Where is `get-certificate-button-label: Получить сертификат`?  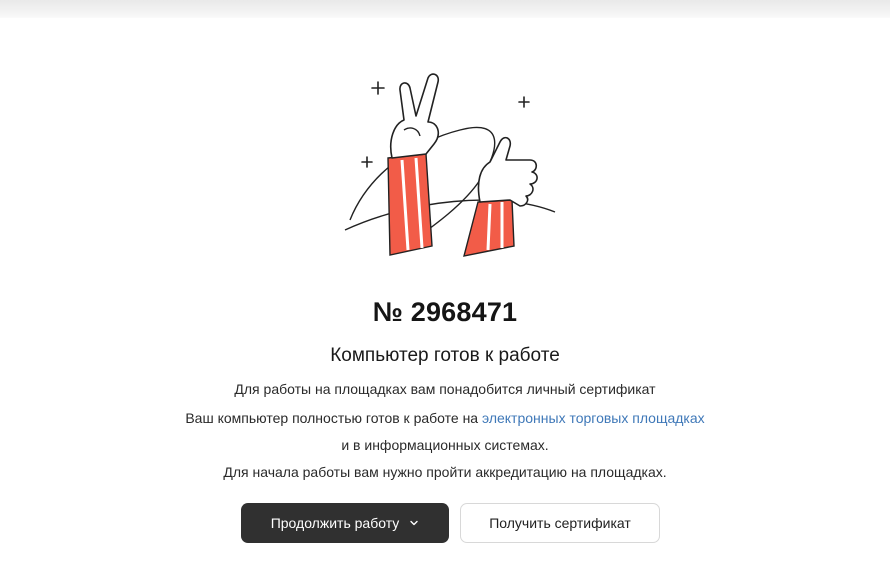
get-certificate-button-label: Получить сертификат is located at coordinates (560, 523).